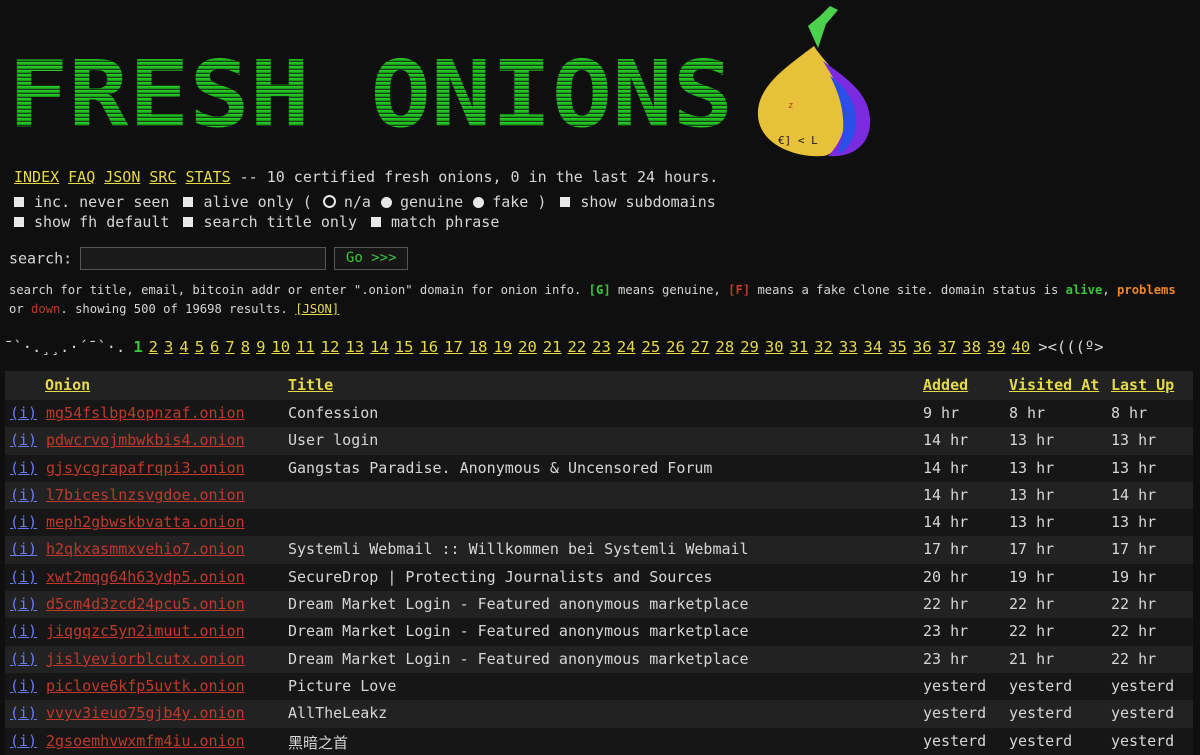 This screenshot has width=1200, height=755. Describe the element at coordinates (342, 685) in the screenshot. I see `site-title: Picture Love` at that location.